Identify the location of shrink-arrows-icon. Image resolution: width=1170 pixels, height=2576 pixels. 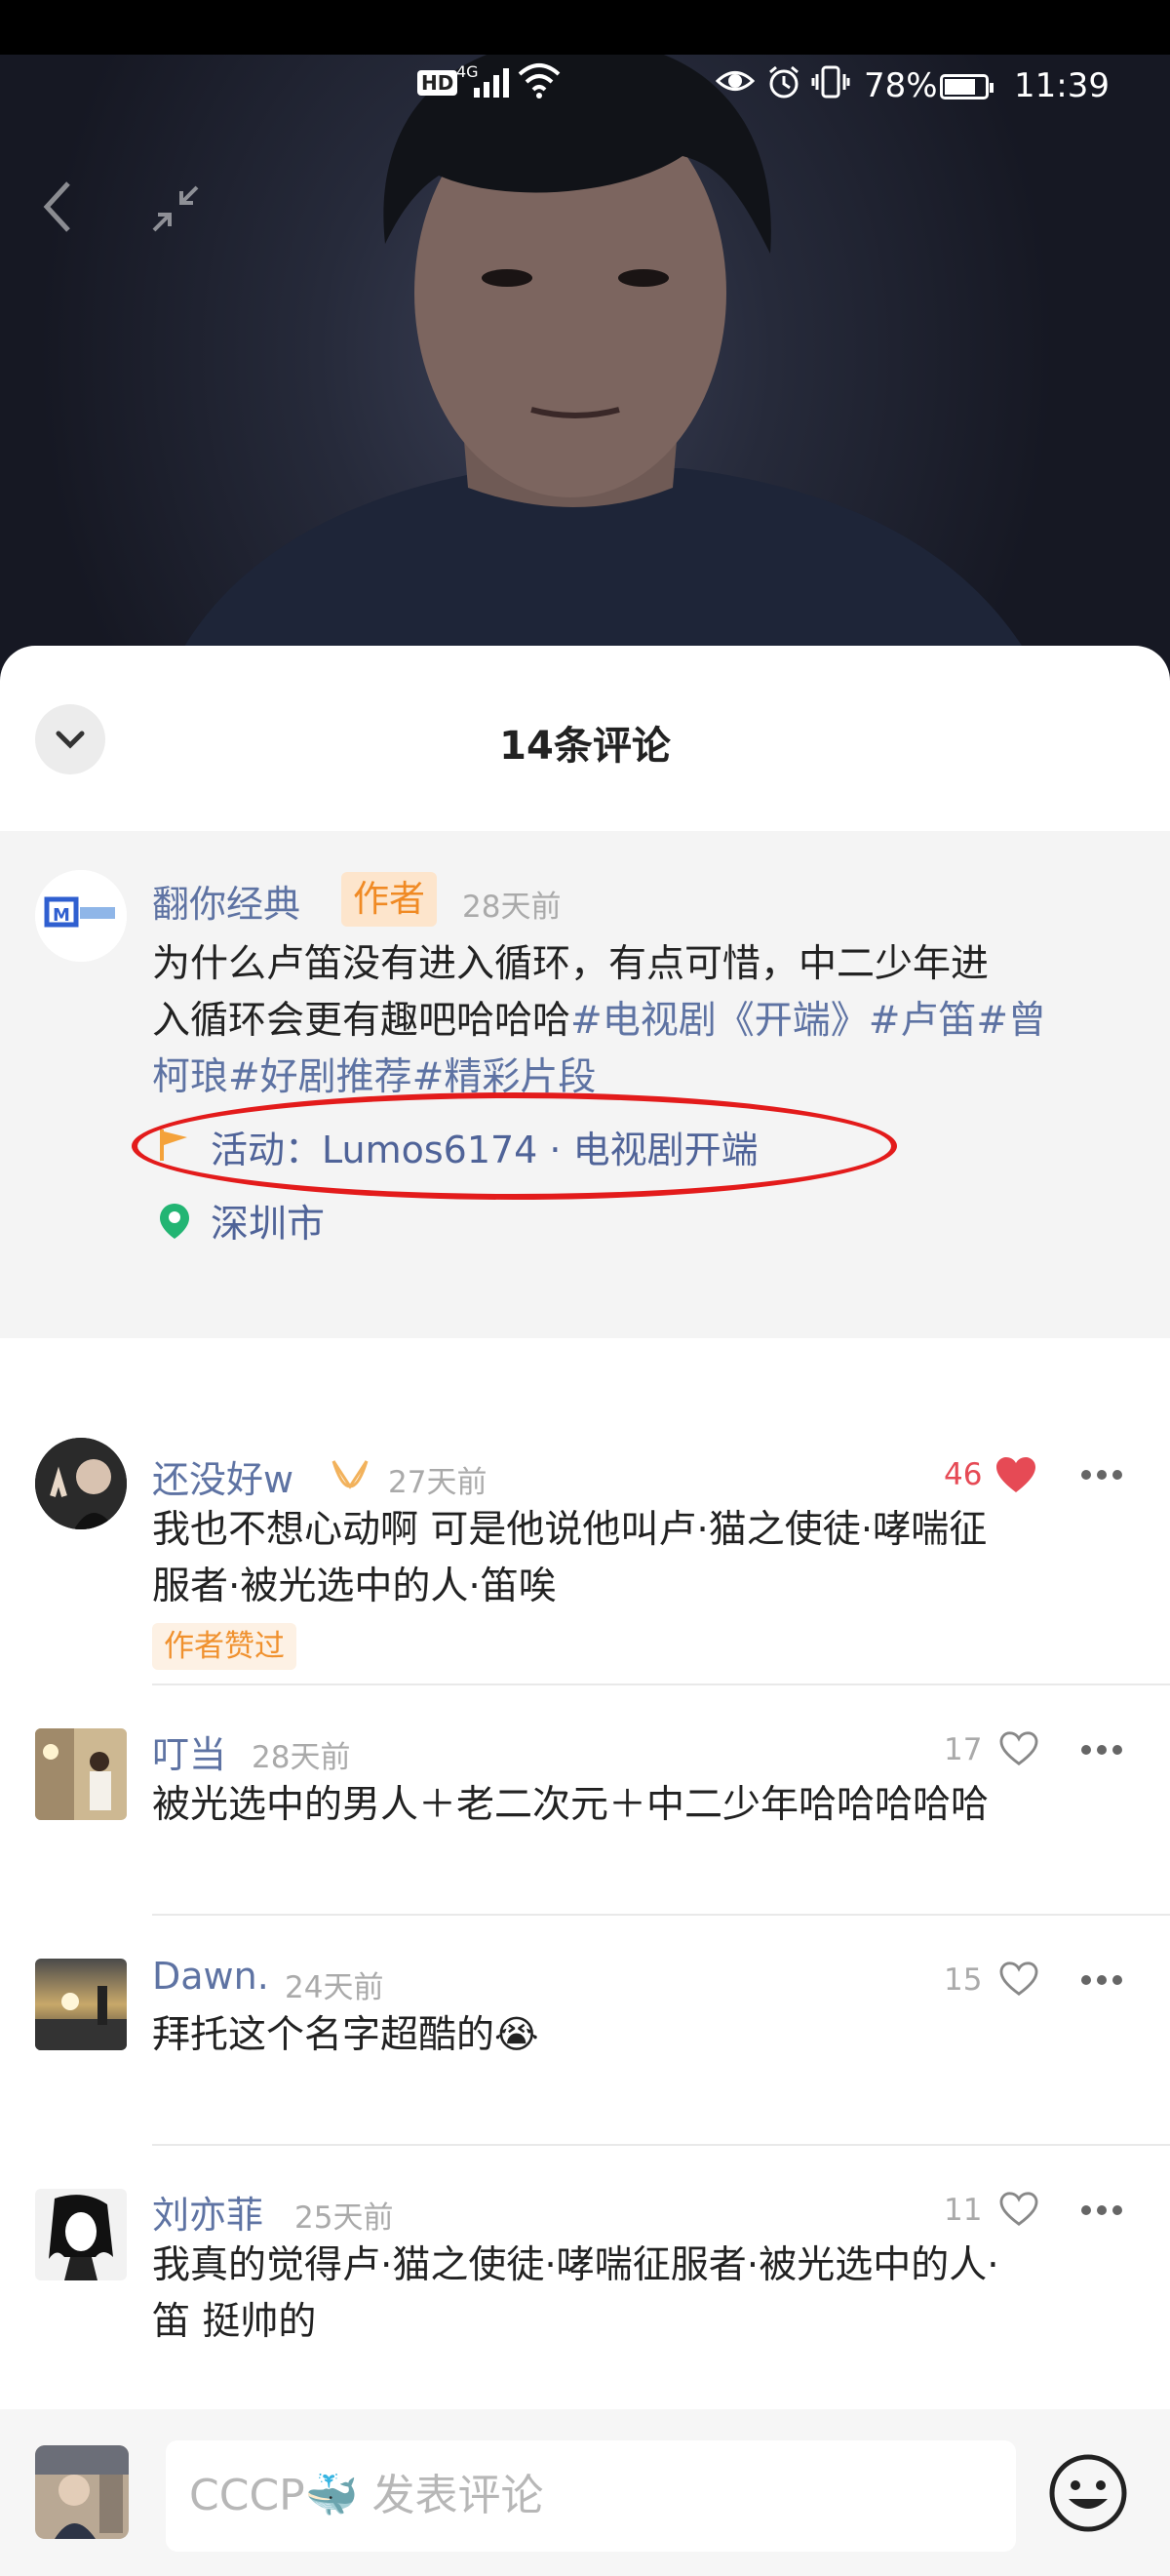
(175, 208).